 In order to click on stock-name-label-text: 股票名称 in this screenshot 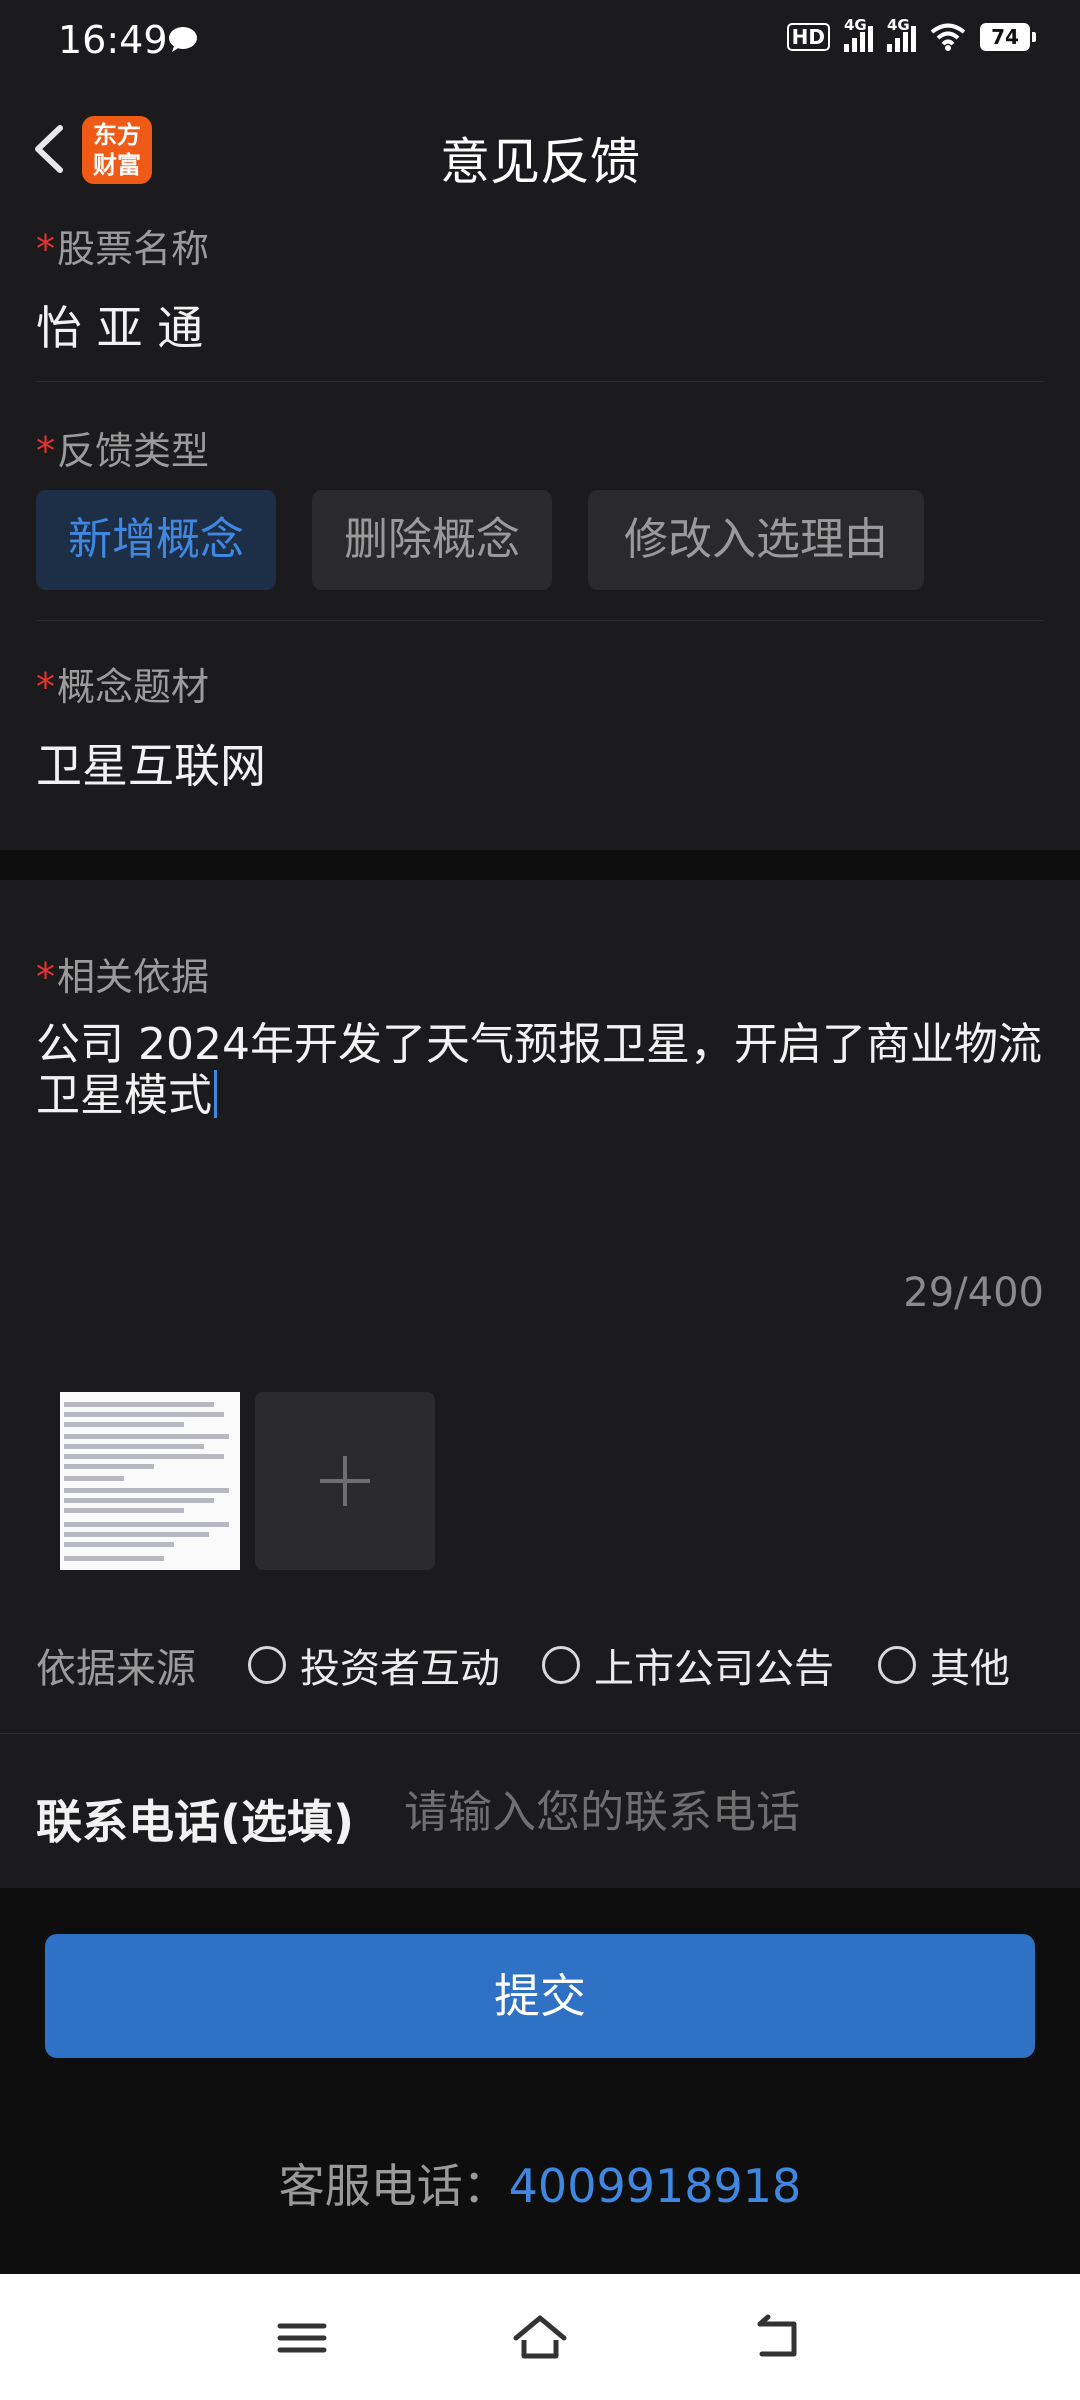, I will do `click(133, 249)`.